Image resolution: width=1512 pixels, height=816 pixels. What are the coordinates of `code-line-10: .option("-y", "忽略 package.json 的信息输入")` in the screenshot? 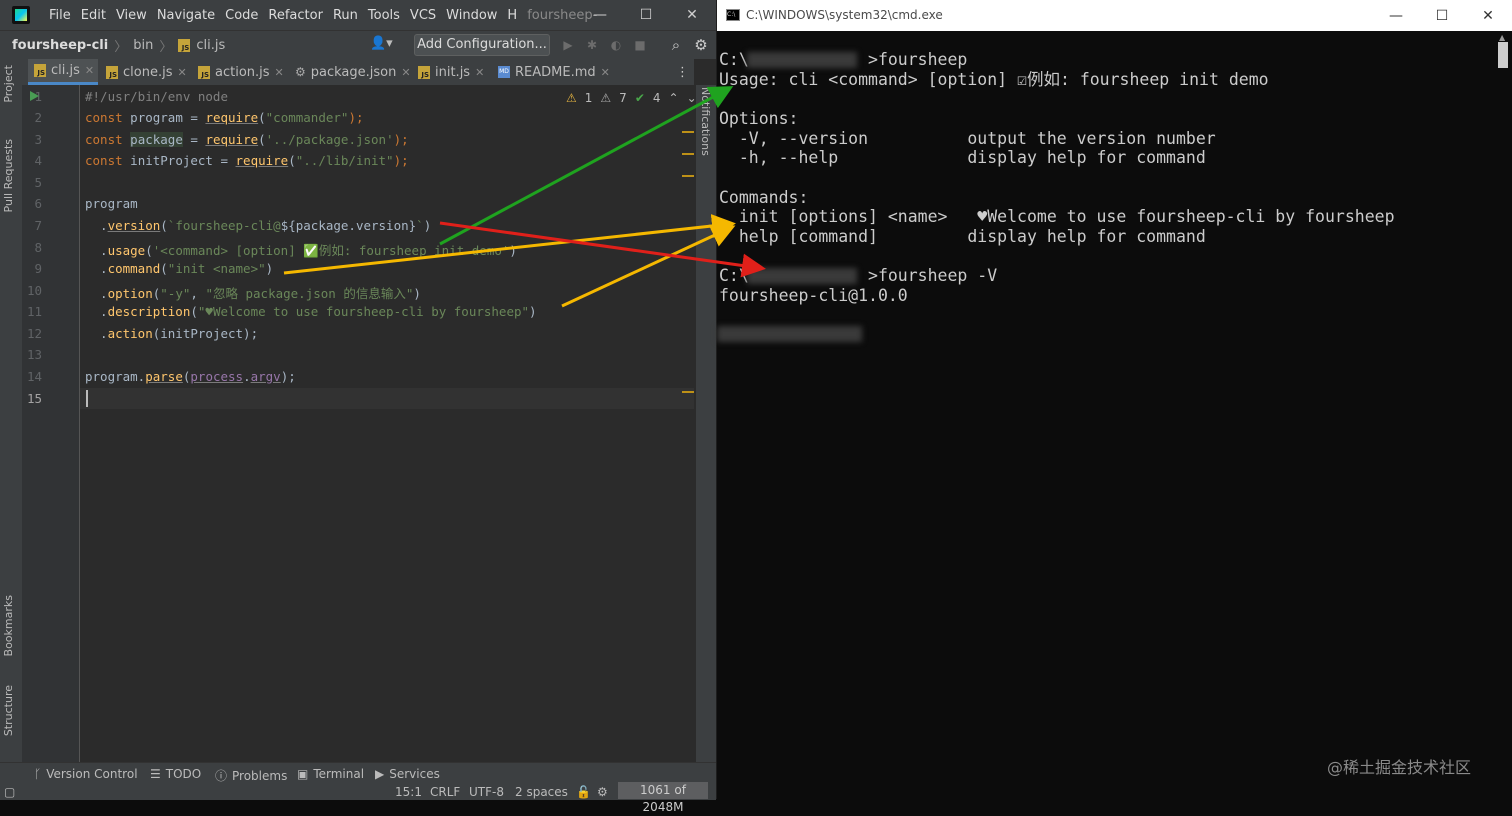 It's located at (253, 293).